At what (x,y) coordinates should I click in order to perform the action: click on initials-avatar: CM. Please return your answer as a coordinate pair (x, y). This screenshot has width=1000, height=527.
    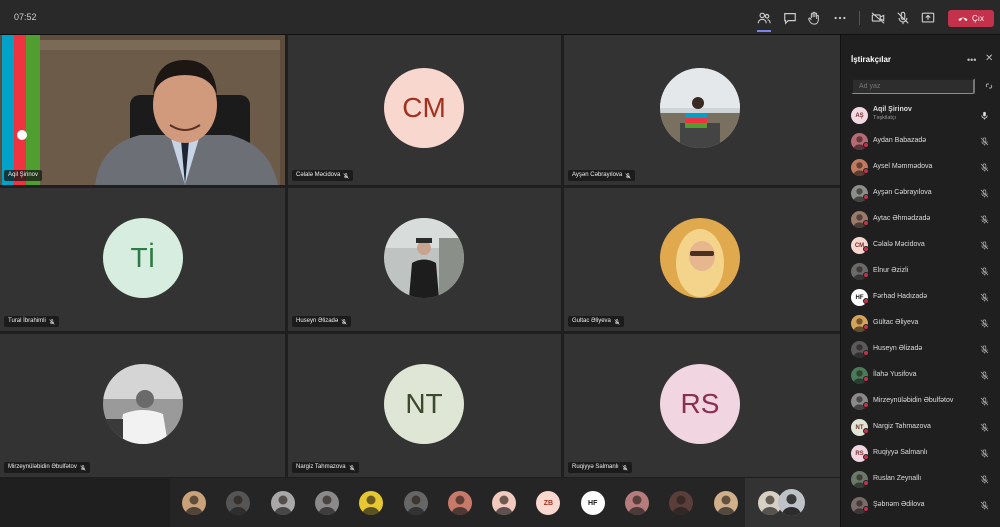
    Looking at the image, I should click on (424, 108).